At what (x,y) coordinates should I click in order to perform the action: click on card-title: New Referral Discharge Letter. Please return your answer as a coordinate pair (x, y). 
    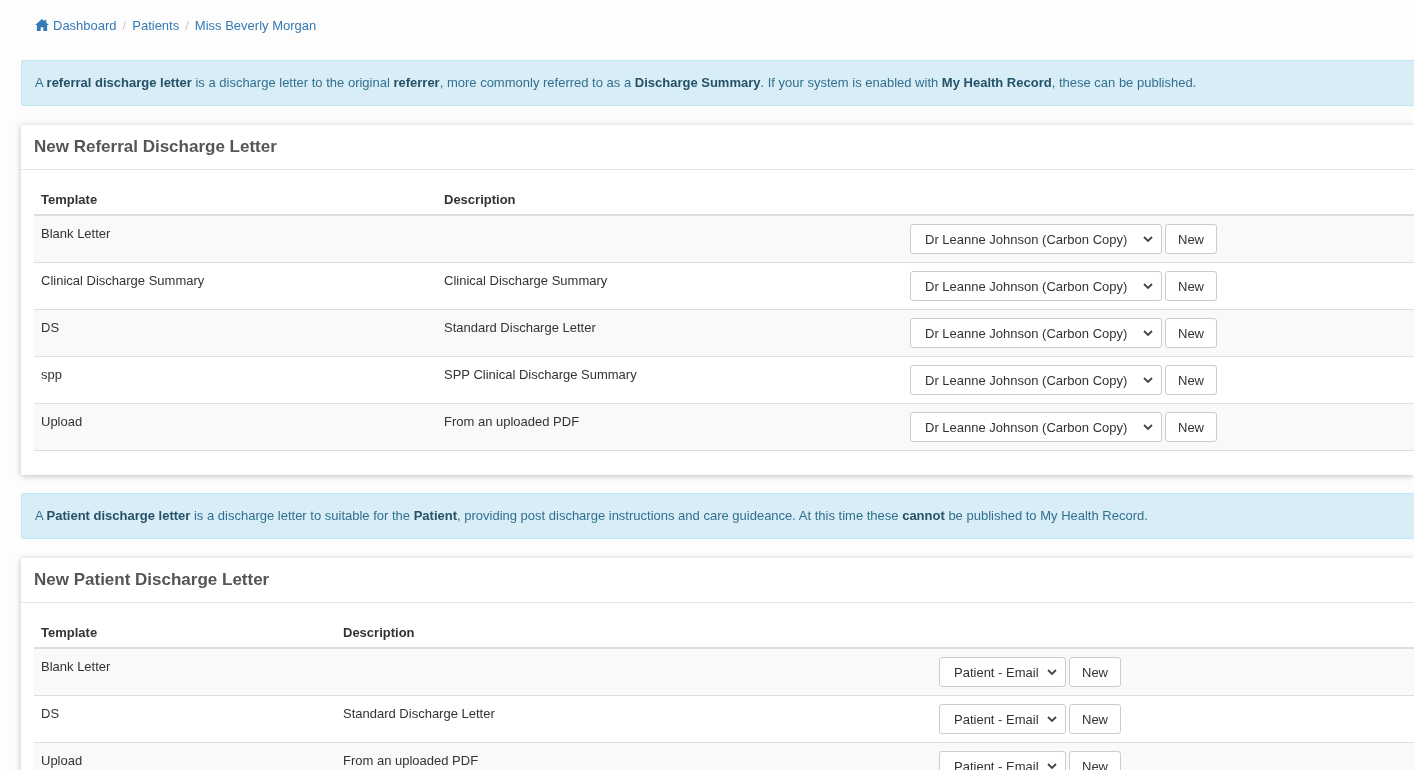
    Looking at the image, I should click on (717, 147).